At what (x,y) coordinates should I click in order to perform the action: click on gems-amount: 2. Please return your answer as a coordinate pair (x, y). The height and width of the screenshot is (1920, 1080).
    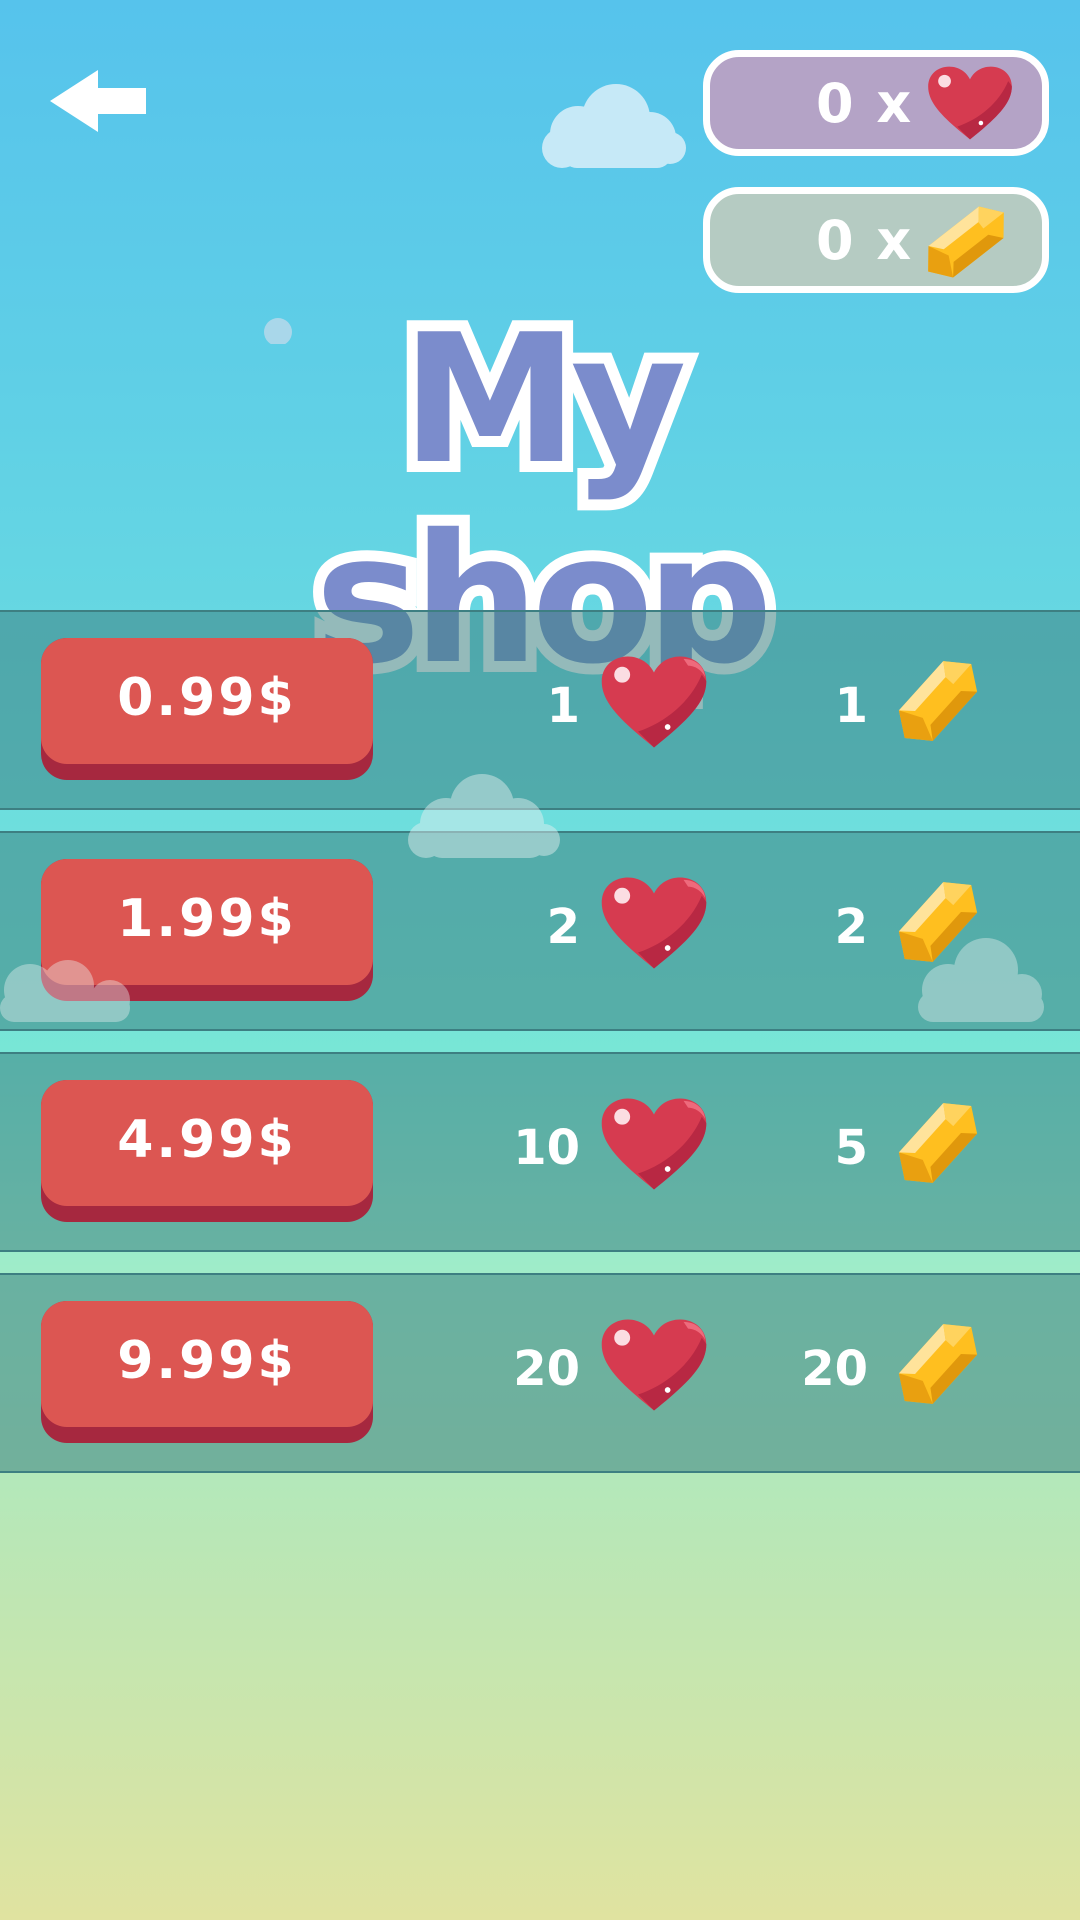
    Looking at the image, I should click on (851, 927).